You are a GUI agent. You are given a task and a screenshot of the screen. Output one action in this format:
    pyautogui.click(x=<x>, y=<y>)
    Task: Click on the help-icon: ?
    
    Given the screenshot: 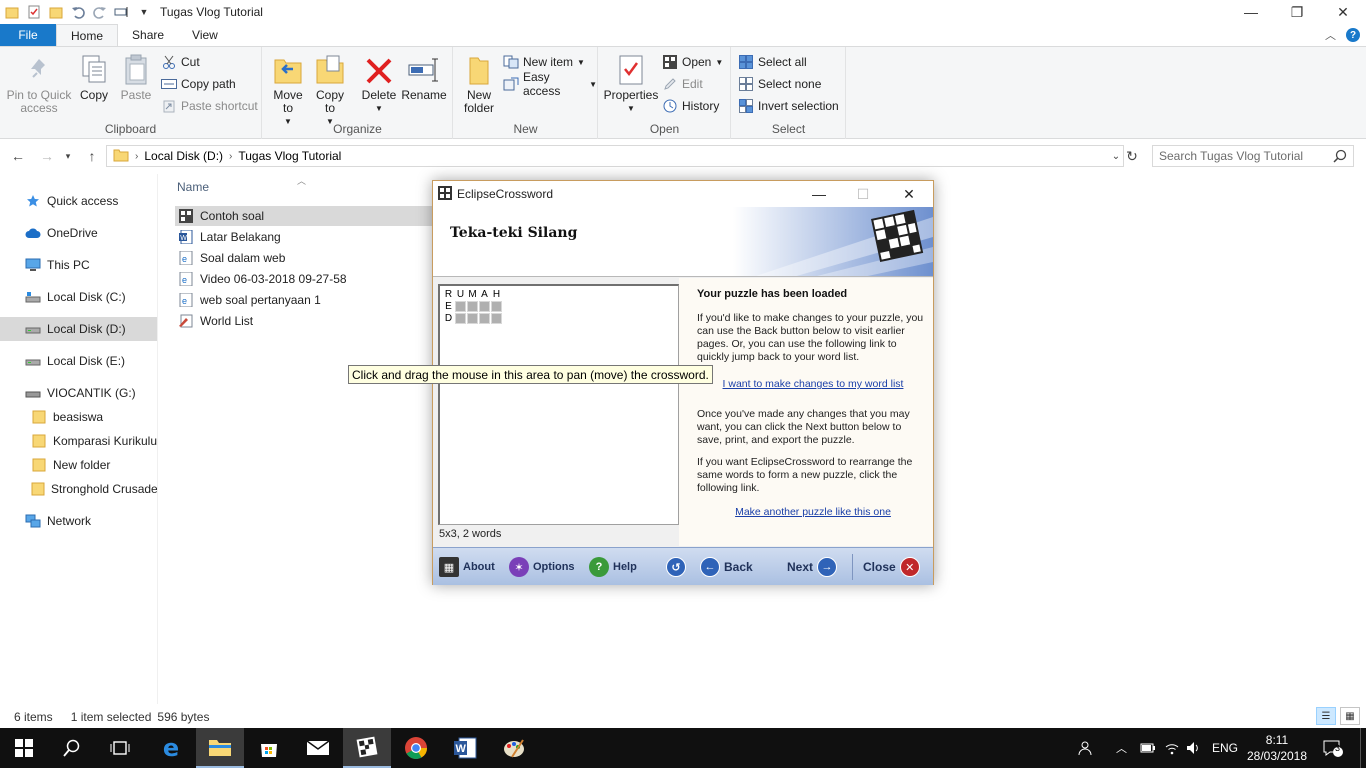 What is the action you would take?
    pyautogui.click(x=1353, y=35)
    